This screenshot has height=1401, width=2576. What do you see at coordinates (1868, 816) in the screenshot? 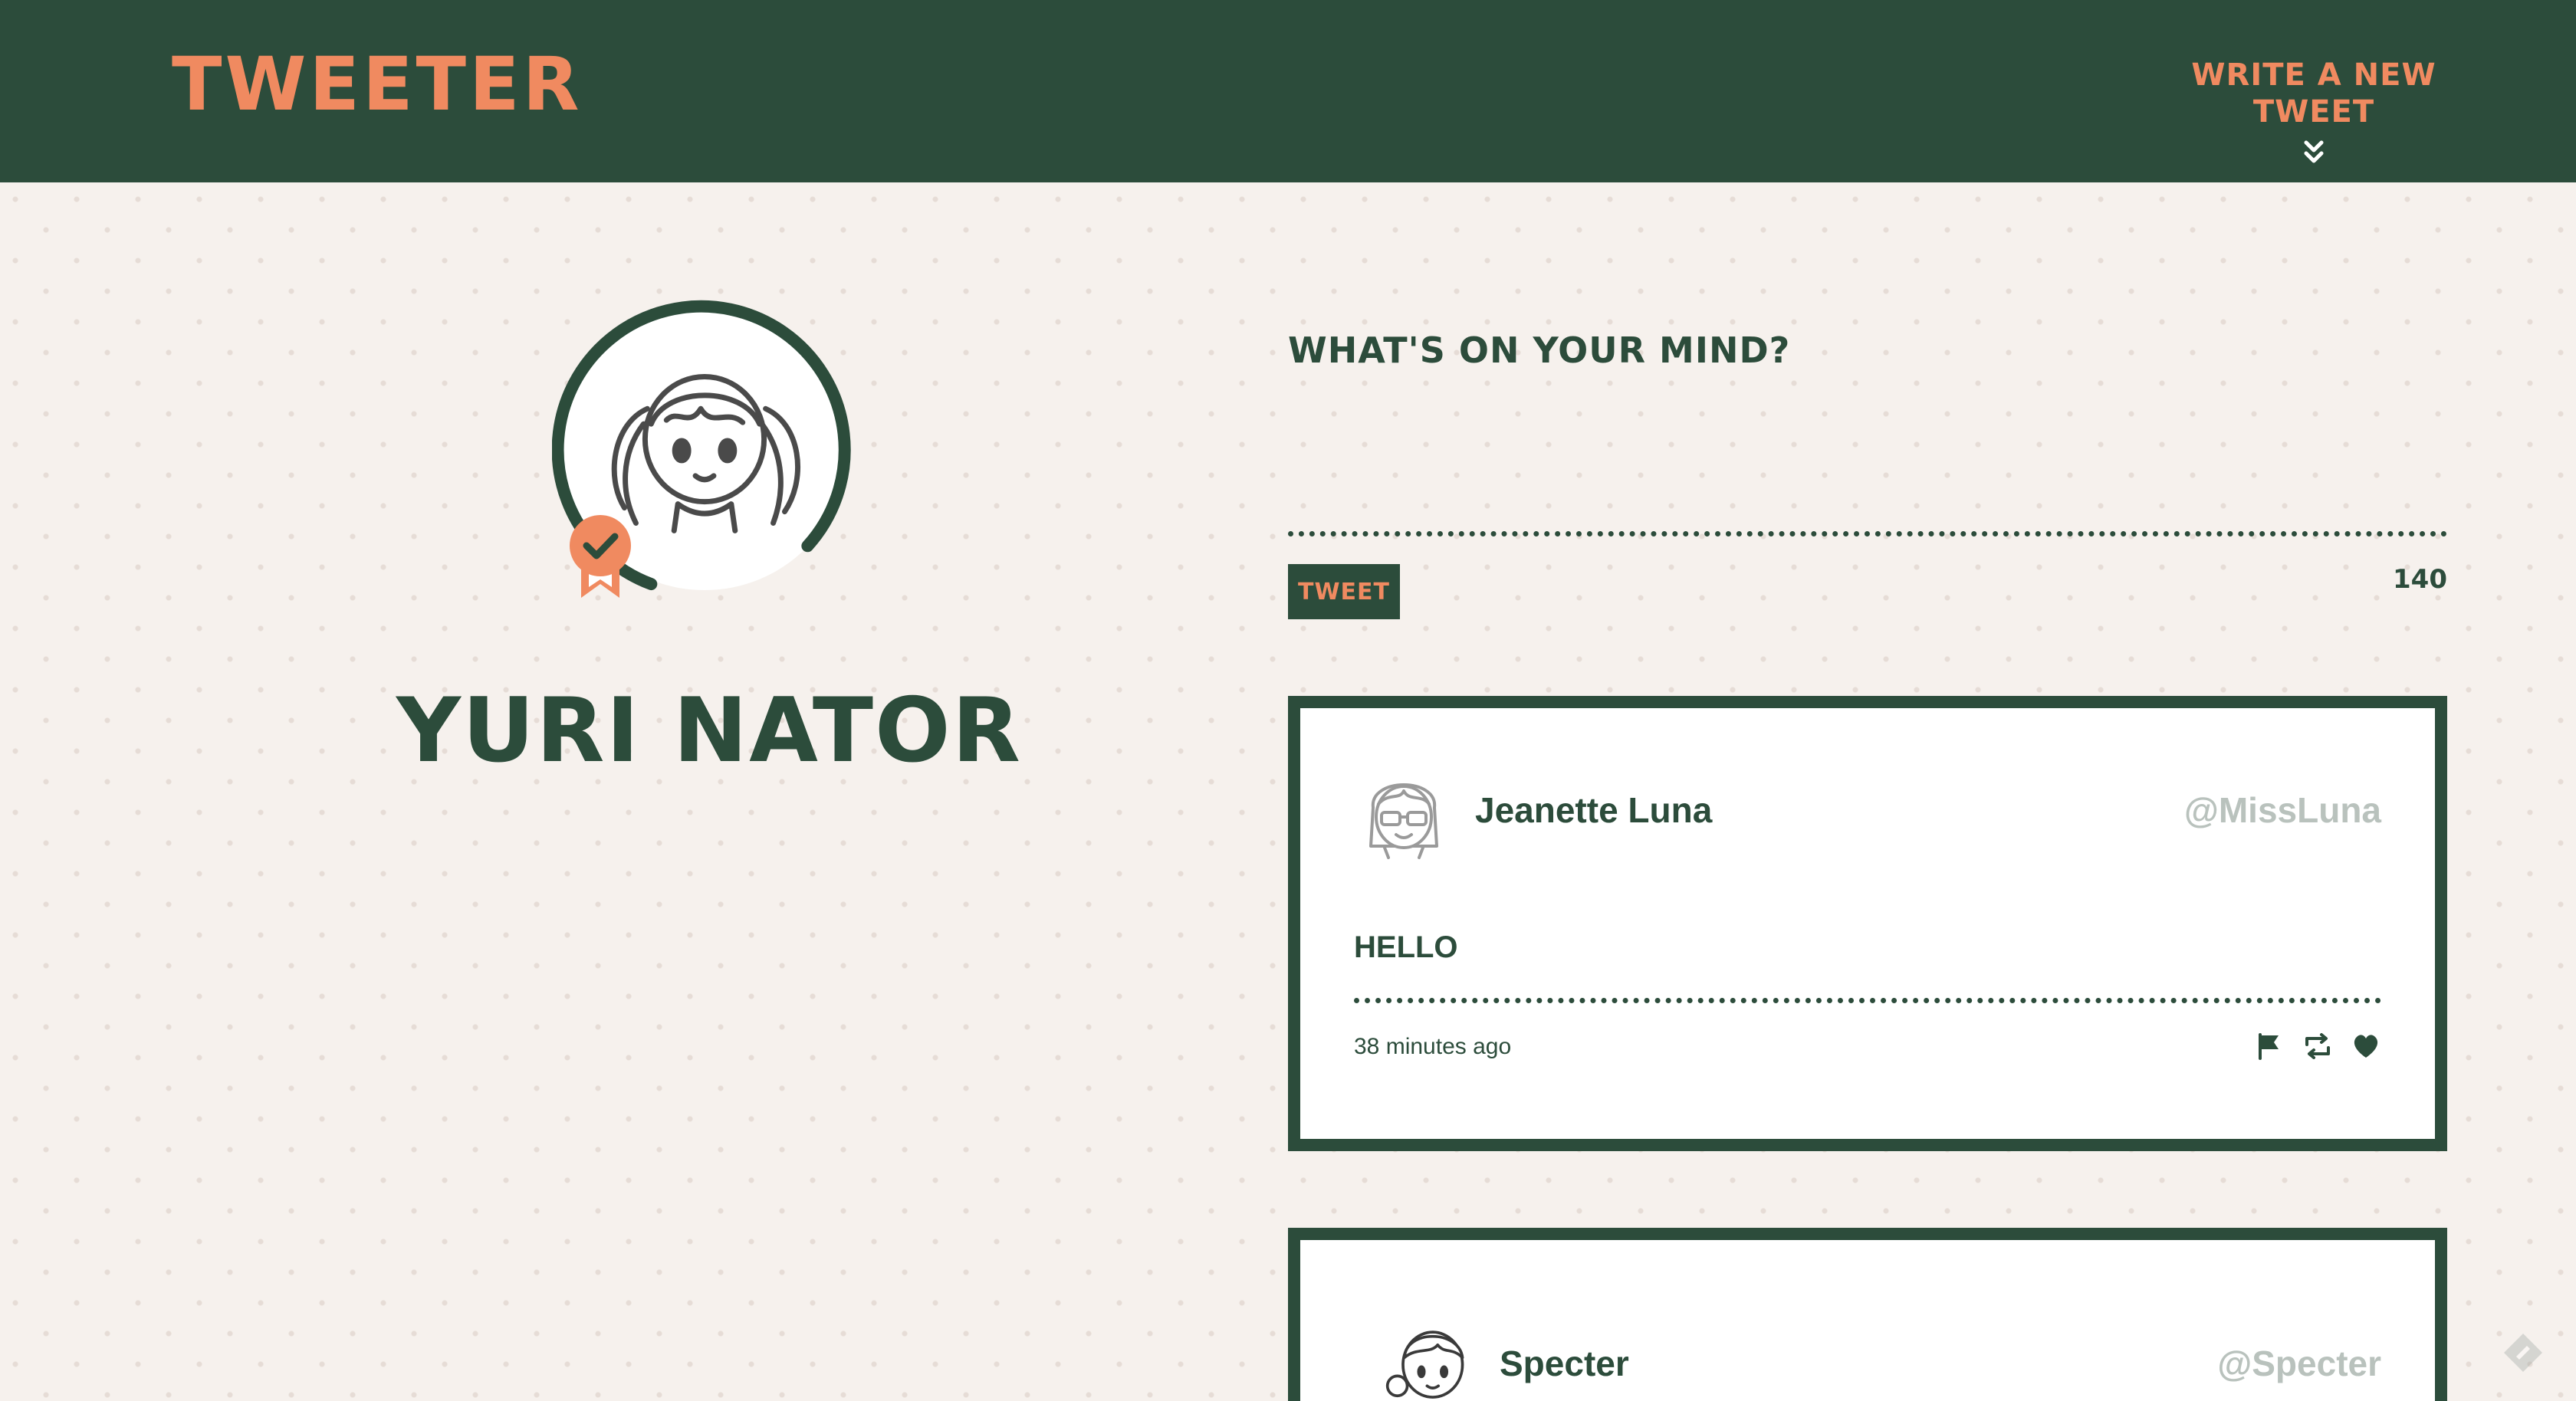
I see `tweet-header: Jeanette Luna @MissLuna` at bounding box center [1868, 816].